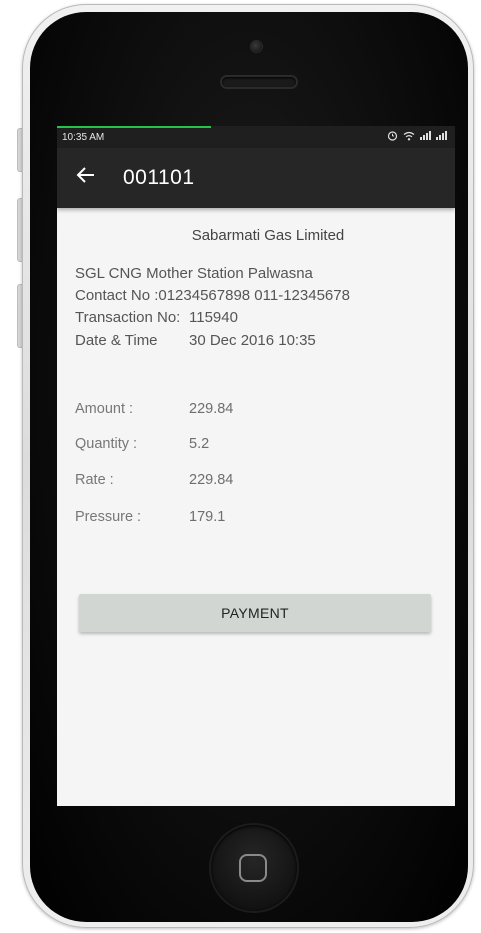 The image size is (481, 933). I want to click on payment-button: PAYMENT, so click(255, 613).